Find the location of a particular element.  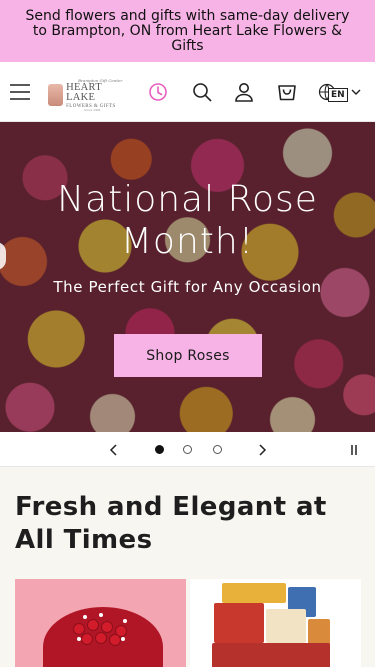

hero-title: National Rose Month! is located at coordinates (187, 220).